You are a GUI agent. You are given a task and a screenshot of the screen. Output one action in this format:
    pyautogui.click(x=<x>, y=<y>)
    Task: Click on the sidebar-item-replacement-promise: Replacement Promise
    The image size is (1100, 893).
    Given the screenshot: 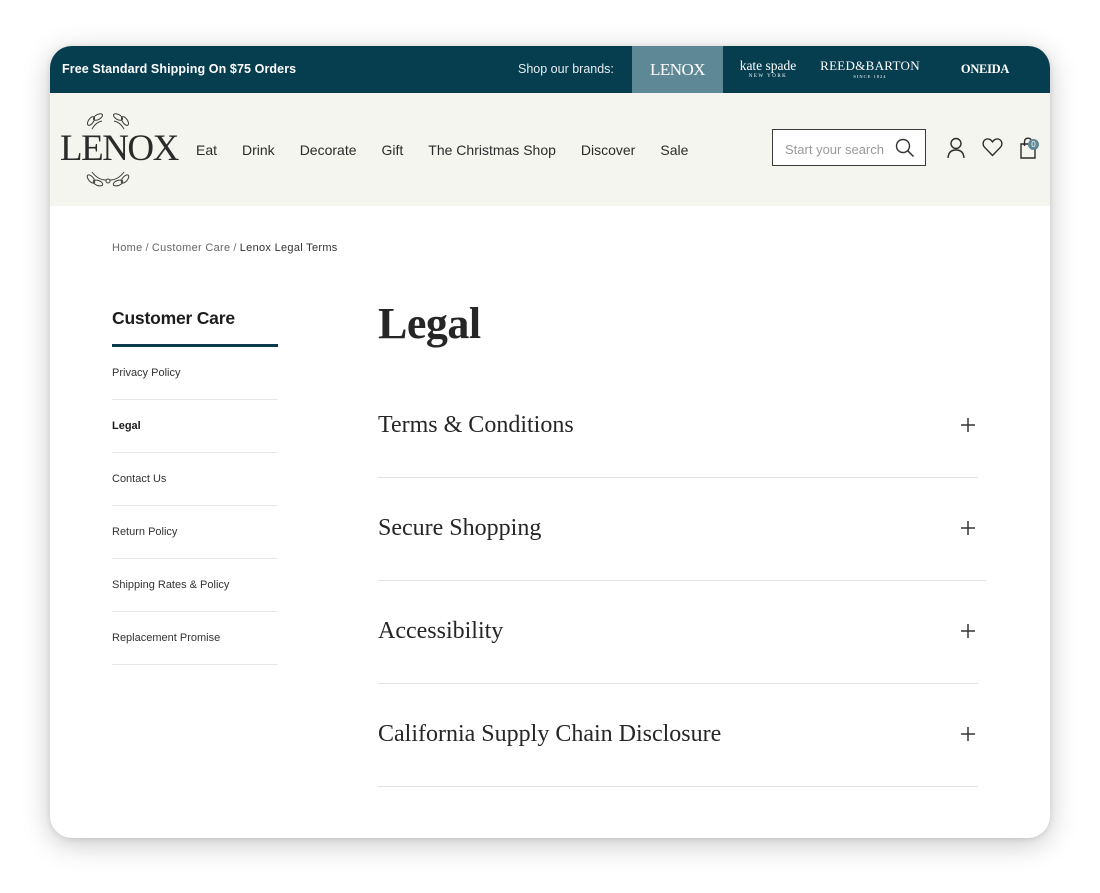 What is the action you would take?
    pyautogui.click(x=195, y=638)
    